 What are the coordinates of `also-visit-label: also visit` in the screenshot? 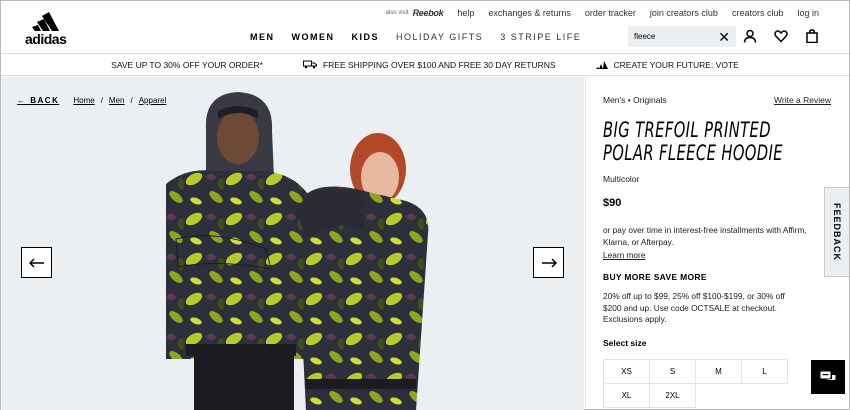 It's located at (397, 13).